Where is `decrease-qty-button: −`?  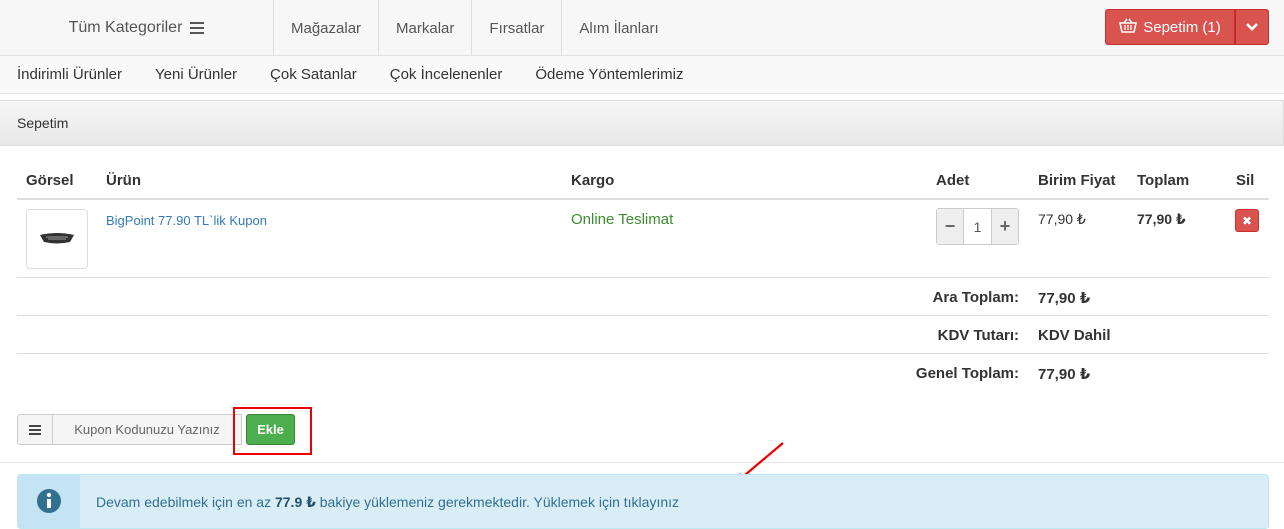 decrease-qty-button: − is located at coordinates (950, 226).